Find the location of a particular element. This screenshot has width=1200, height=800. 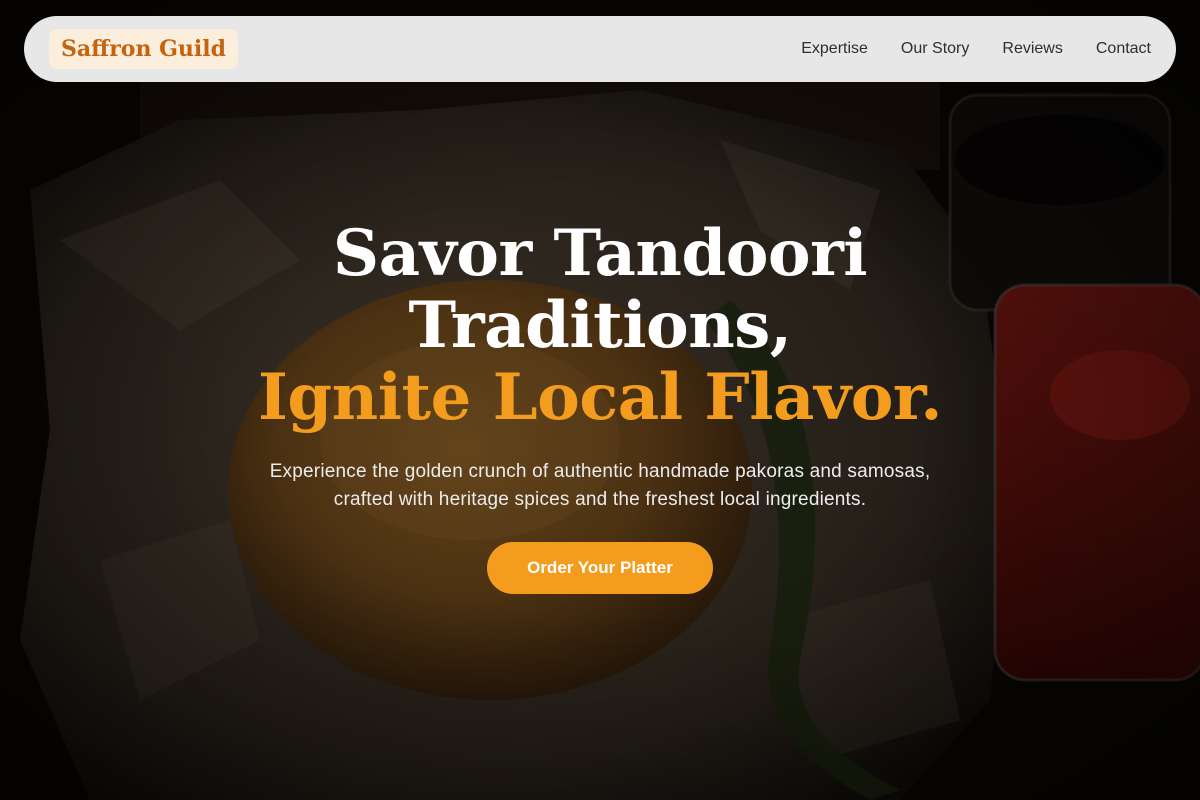

brand-name: Saffron Guild is located at coordinates (143, 49).